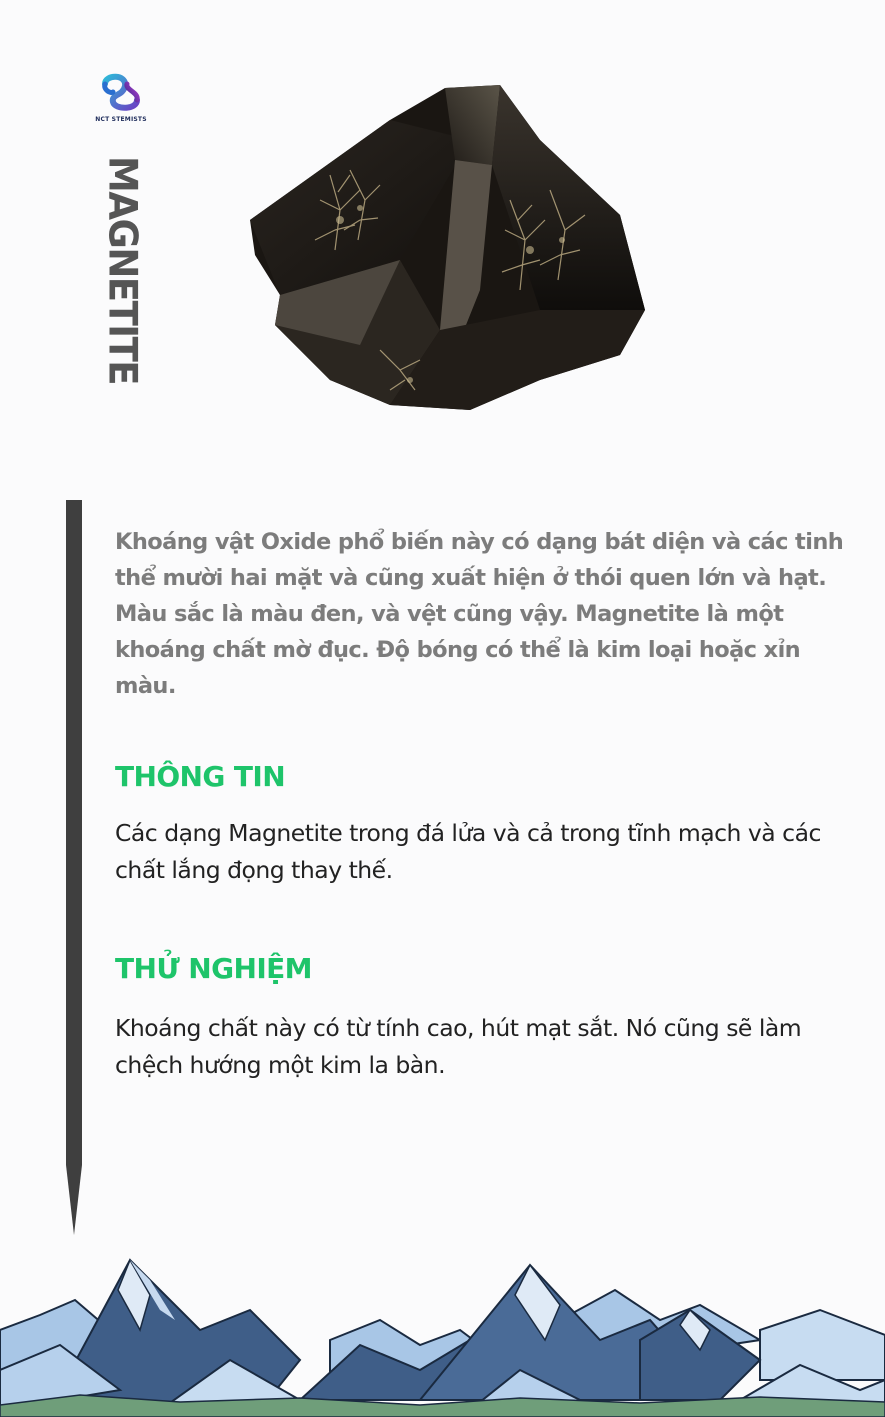  Describe the element at coordinates (74, 867) in the screenshot. I see `decorative-vertical-bar` at that location.